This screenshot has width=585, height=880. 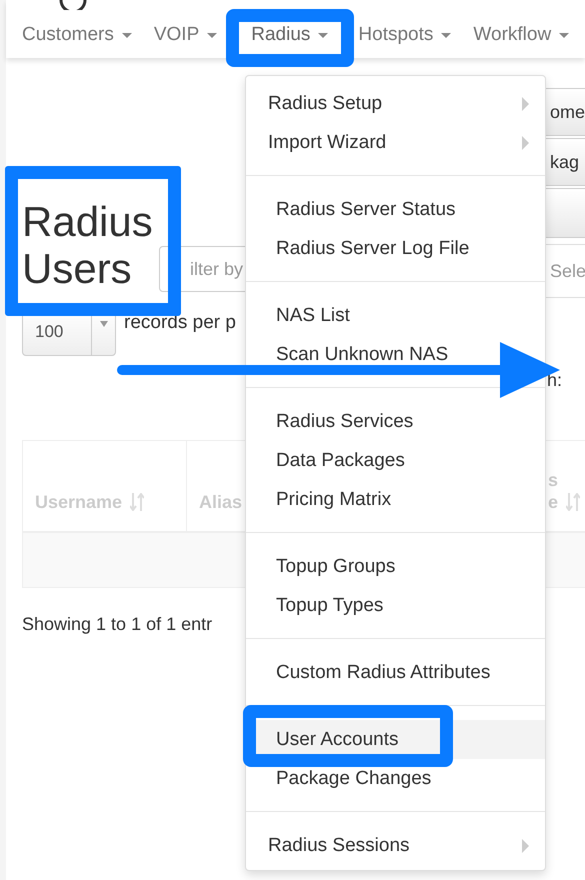 What do you see at coordinates (186, 35) in the screenshot?
I see `nav-menu-item: VOIP` at bounding box center [186, 35].